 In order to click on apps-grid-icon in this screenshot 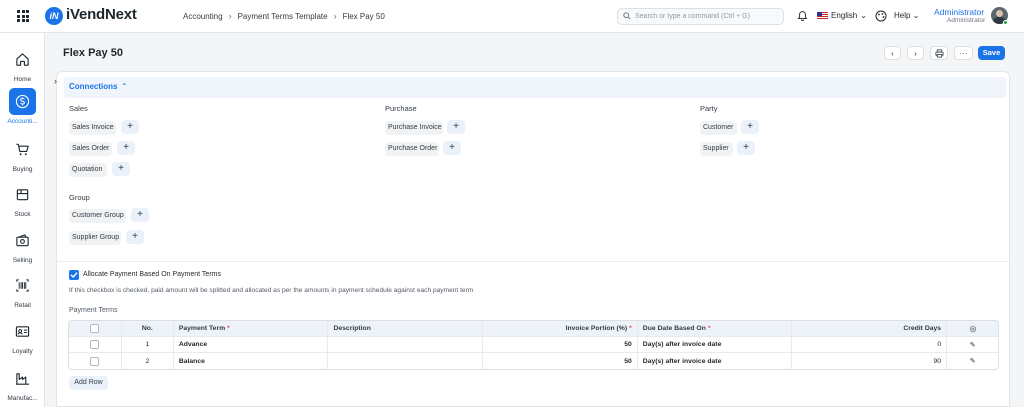, I will do `click(23, 16)`.